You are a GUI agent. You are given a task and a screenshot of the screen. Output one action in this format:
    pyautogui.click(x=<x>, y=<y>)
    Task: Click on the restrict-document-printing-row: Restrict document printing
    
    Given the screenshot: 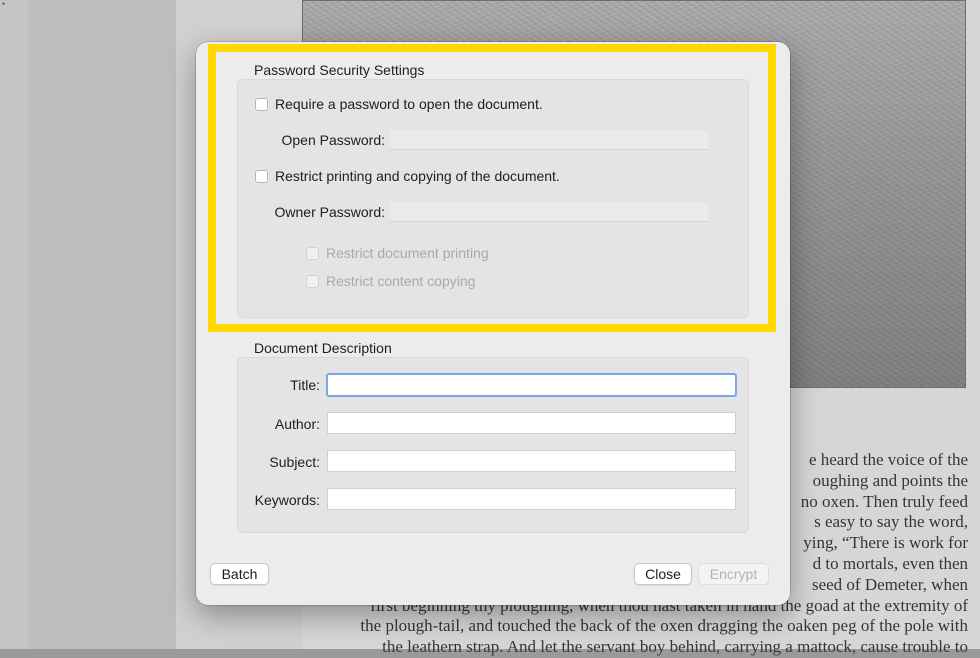 What is the action you would take?
    pyautogui.click(x=397, y=253)
    